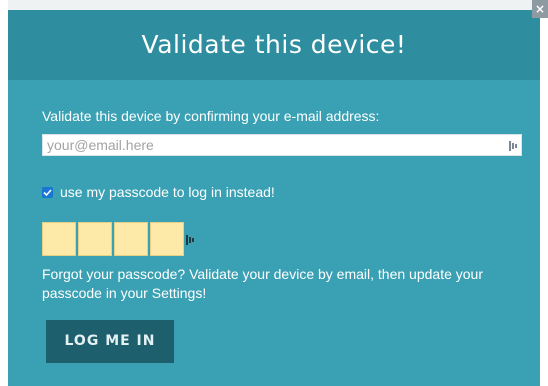 The image size is (548, 386). What do you see at coordinates (110, 341) in the screenshot?
I see `log-me-in-button: LOG ME IN` at bounding box center [110, 341].